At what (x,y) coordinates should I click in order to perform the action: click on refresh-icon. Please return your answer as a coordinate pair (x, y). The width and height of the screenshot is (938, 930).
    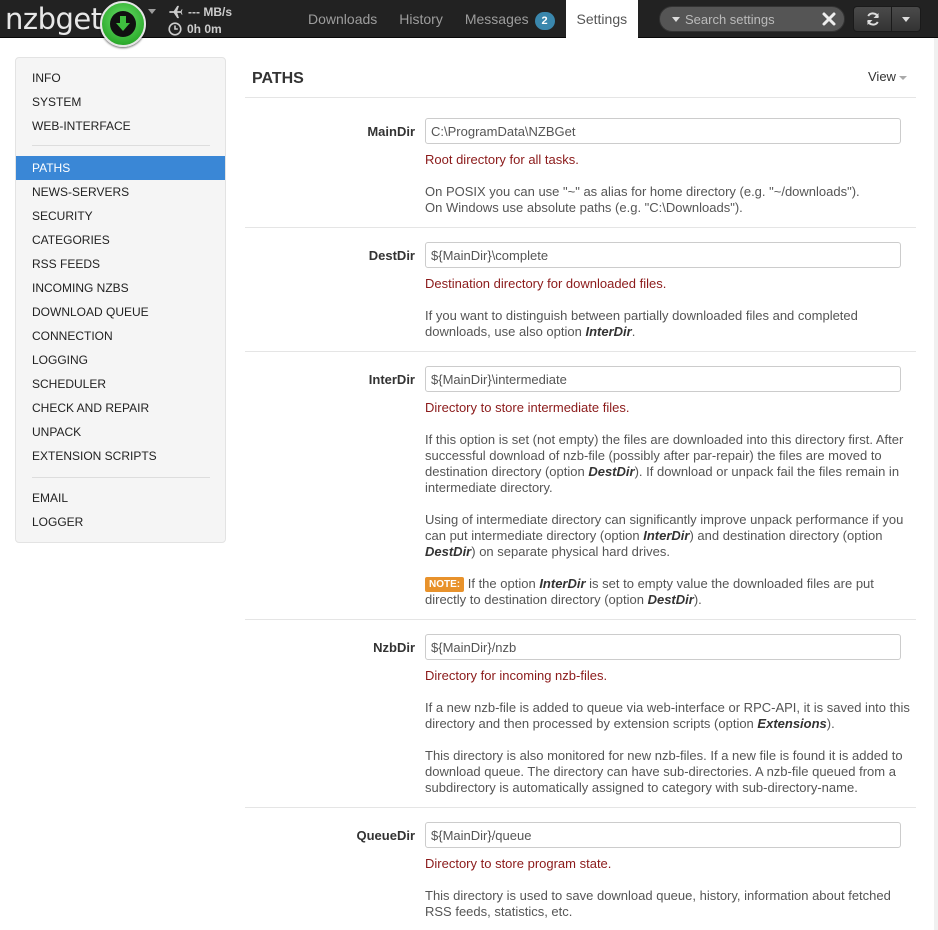
    Looking at the image, I should click on (872, 19).